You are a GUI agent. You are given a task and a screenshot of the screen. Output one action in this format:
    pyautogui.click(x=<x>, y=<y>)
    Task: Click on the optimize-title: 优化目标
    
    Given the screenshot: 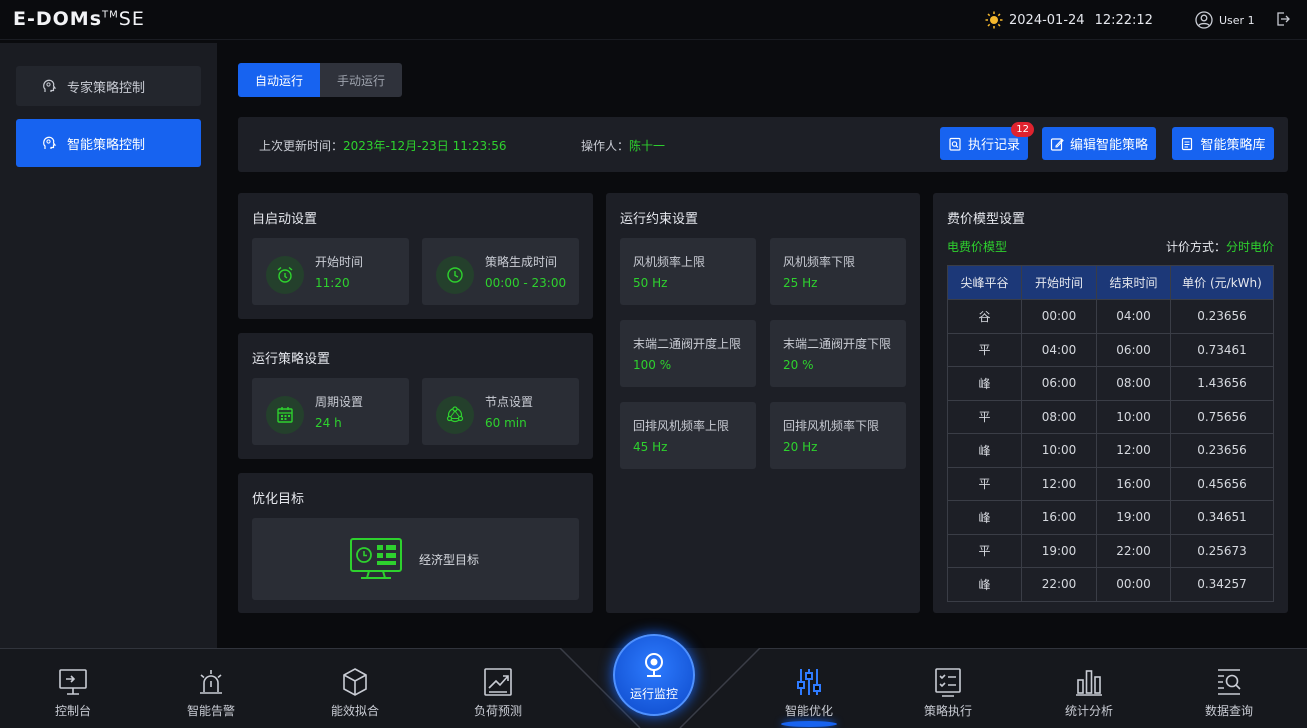 What is the action you would take?
    pyautogui.click(x=278, y=499)
    